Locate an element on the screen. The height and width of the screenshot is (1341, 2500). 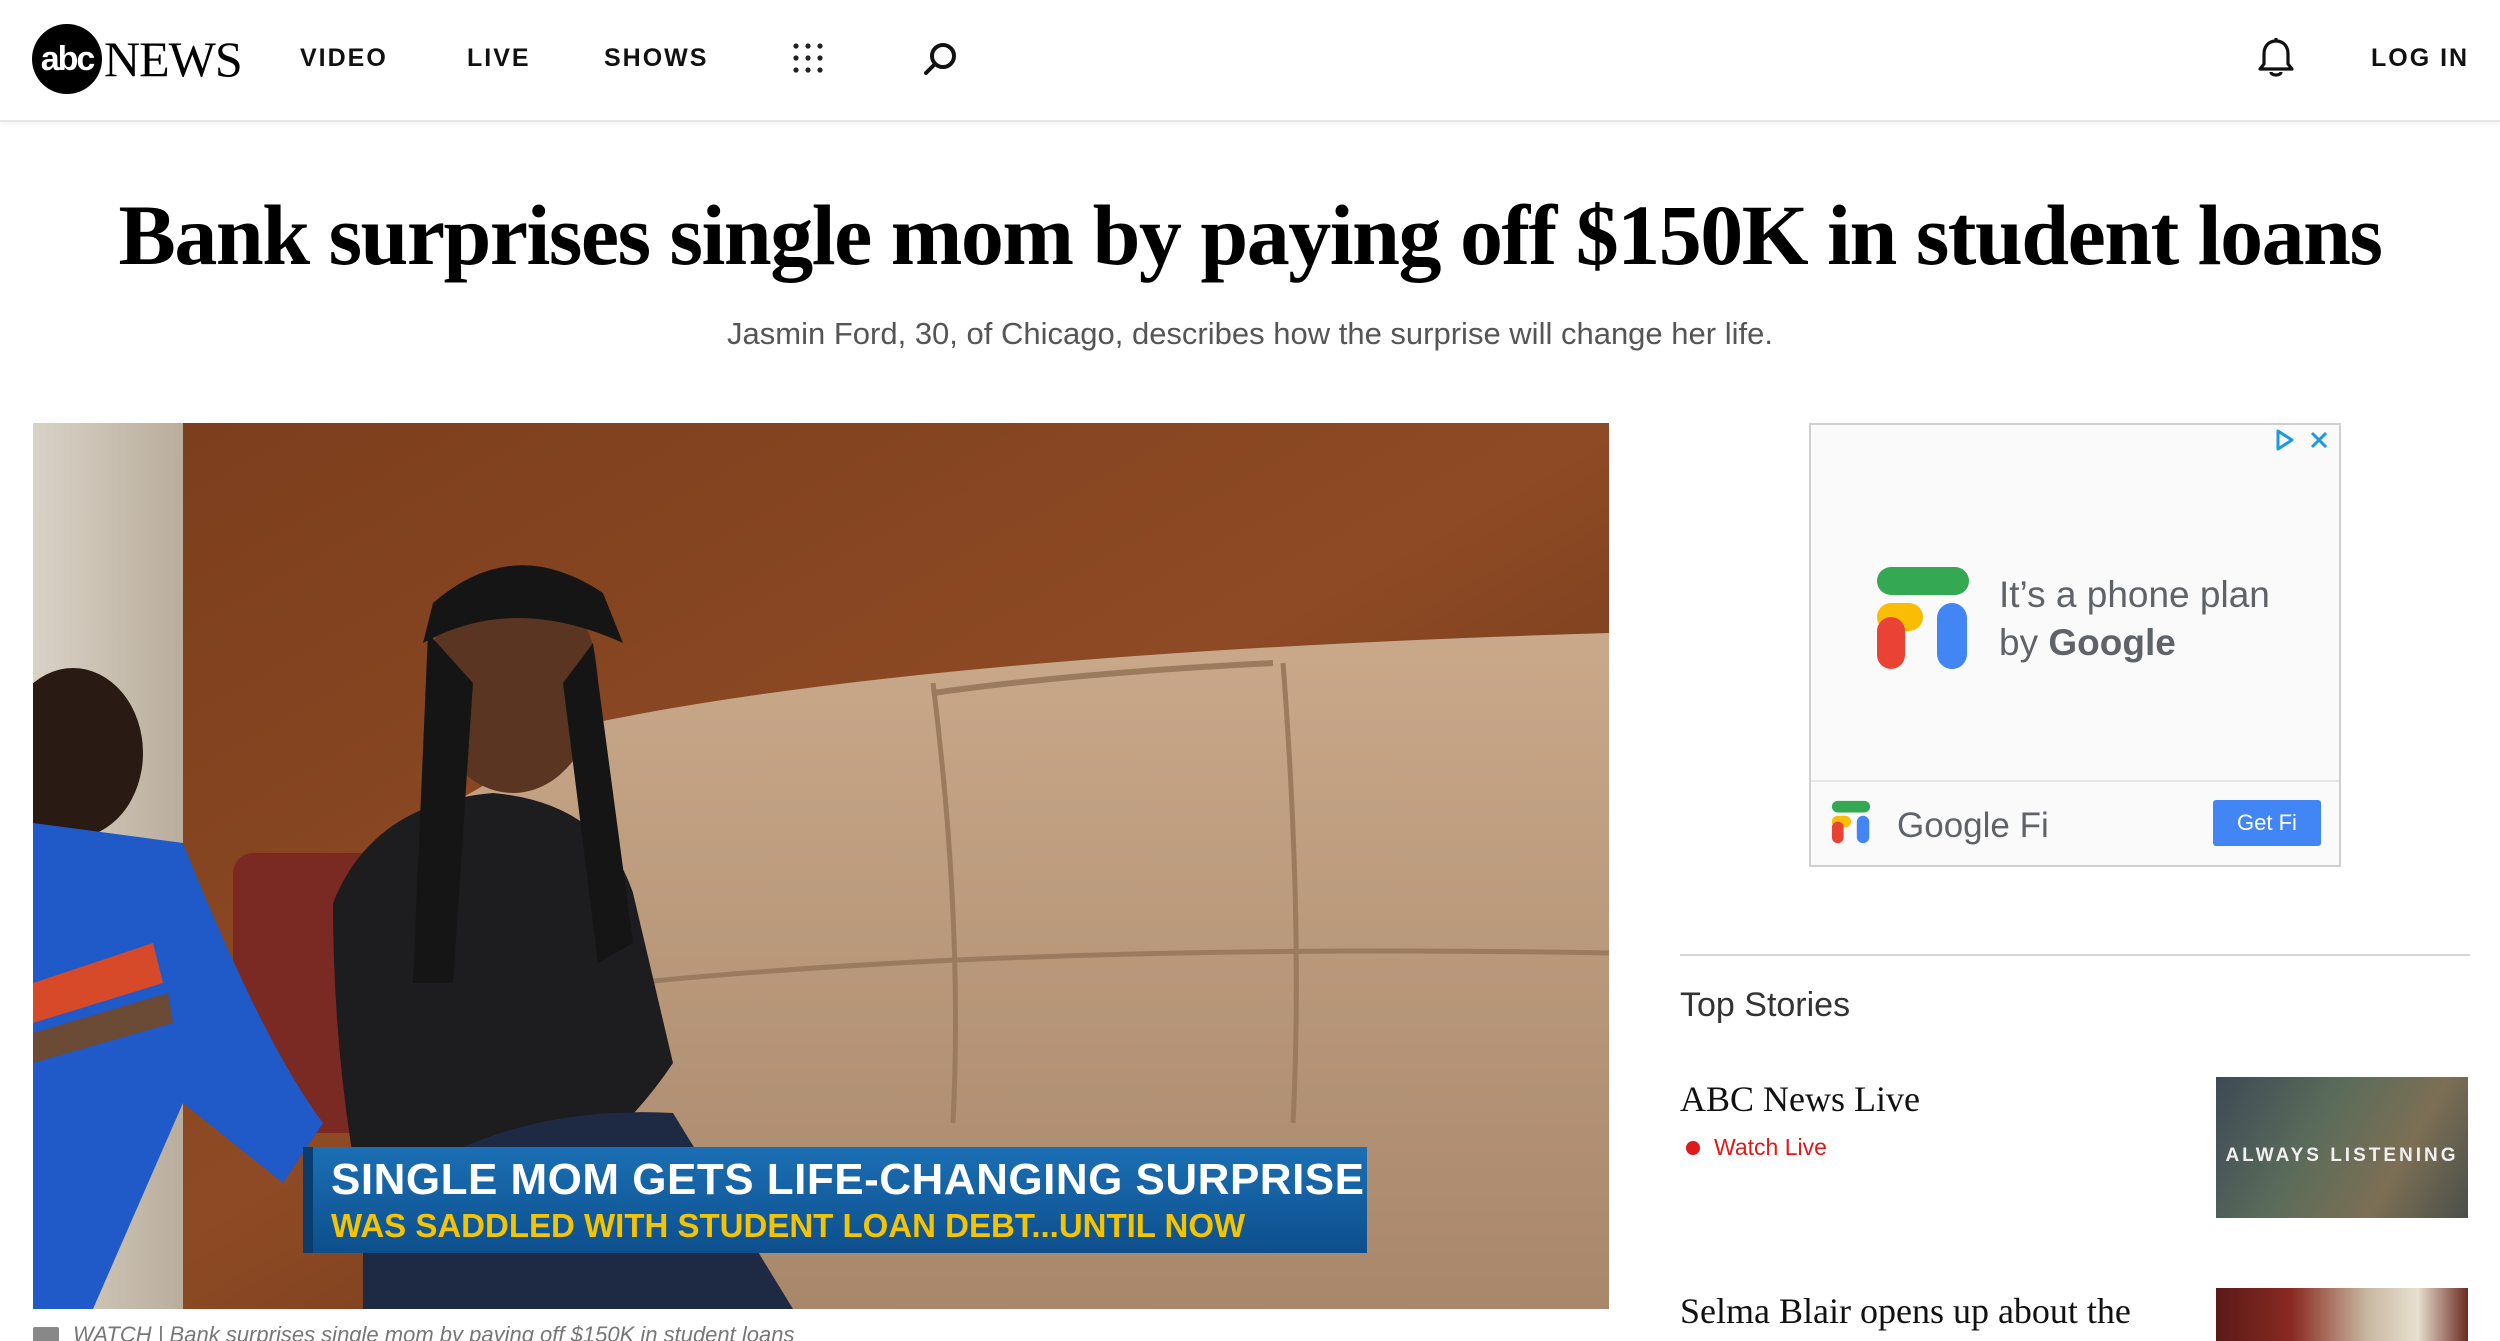
apps-grid-icon is located at coordinates (808, 58).